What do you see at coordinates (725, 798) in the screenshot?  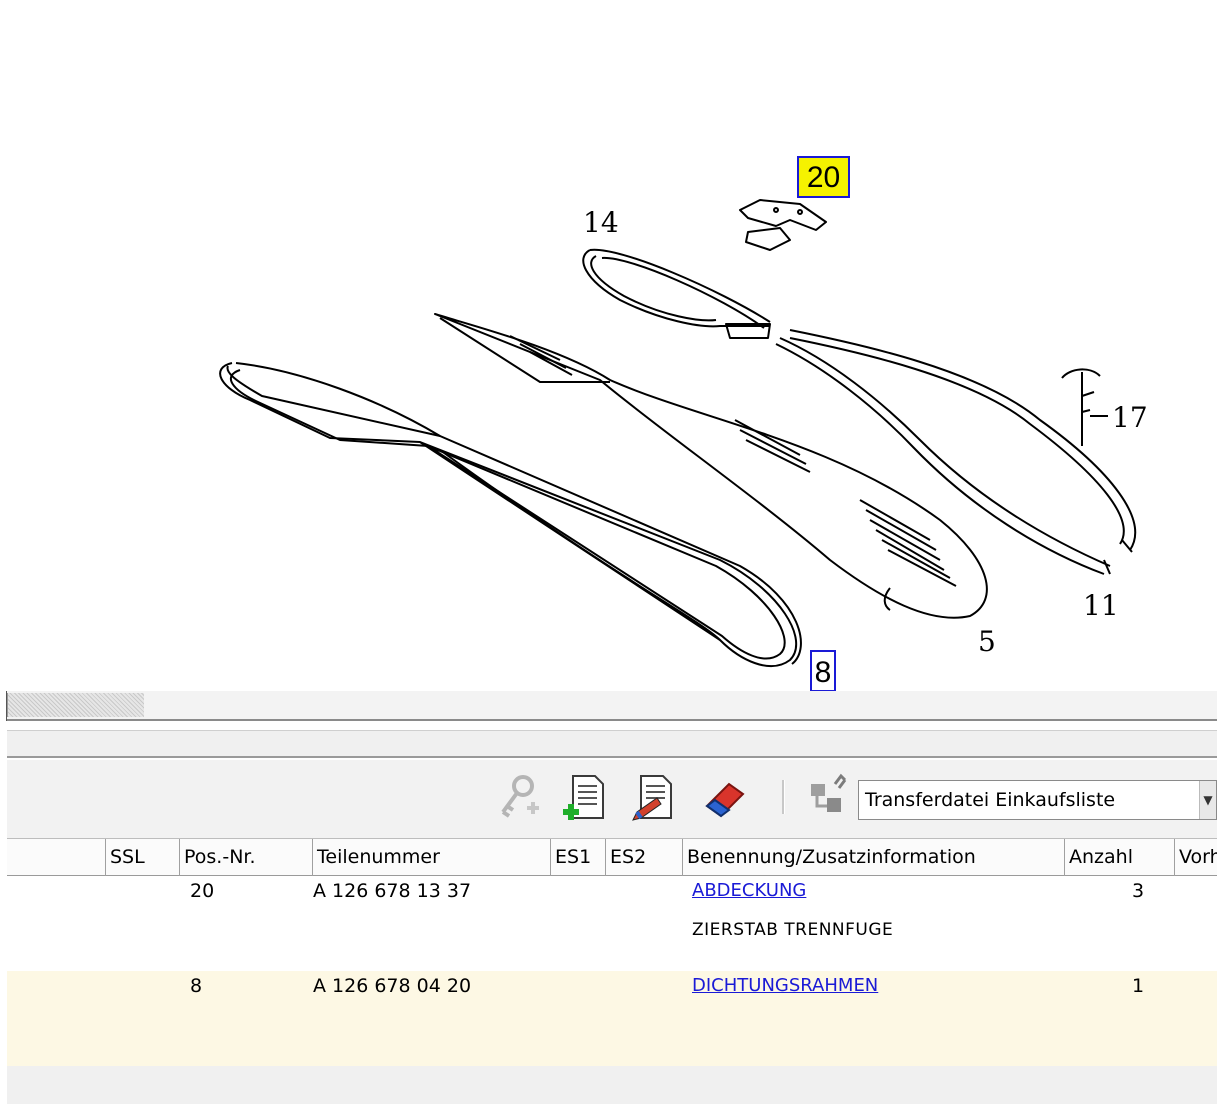 I see `eraser-icon` at bounding box center [725, 798].